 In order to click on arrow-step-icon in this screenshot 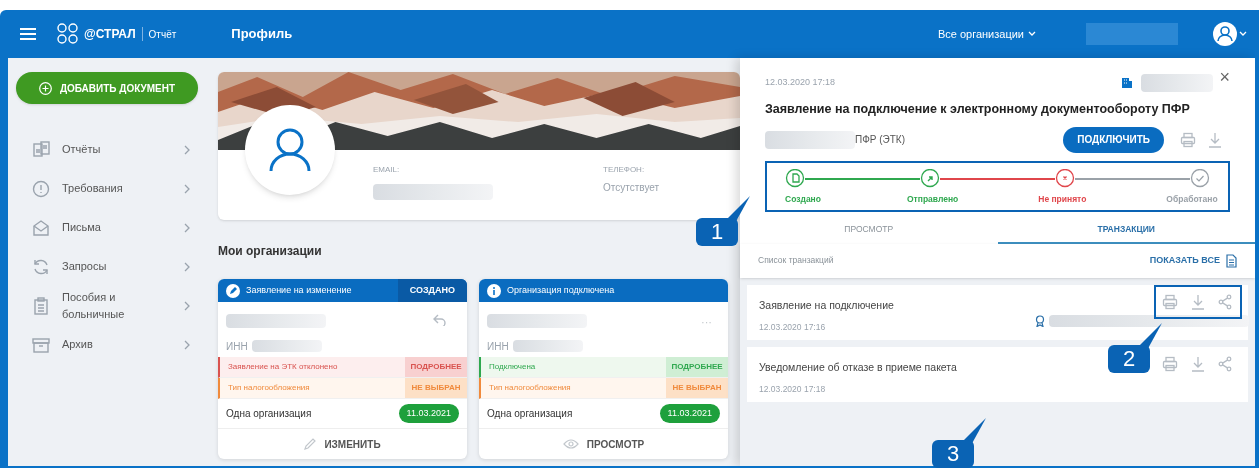, I will do `click(930, 178)`.